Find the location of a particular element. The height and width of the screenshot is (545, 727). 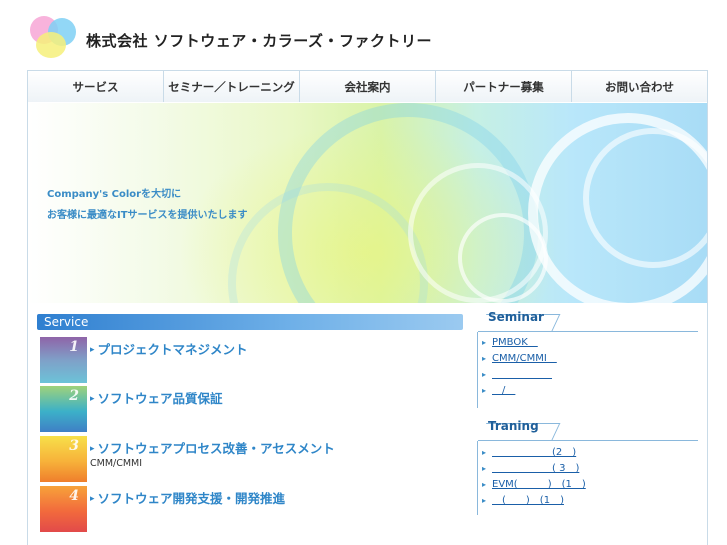

logo-yellow-circle is located at coordinates (51, 45).